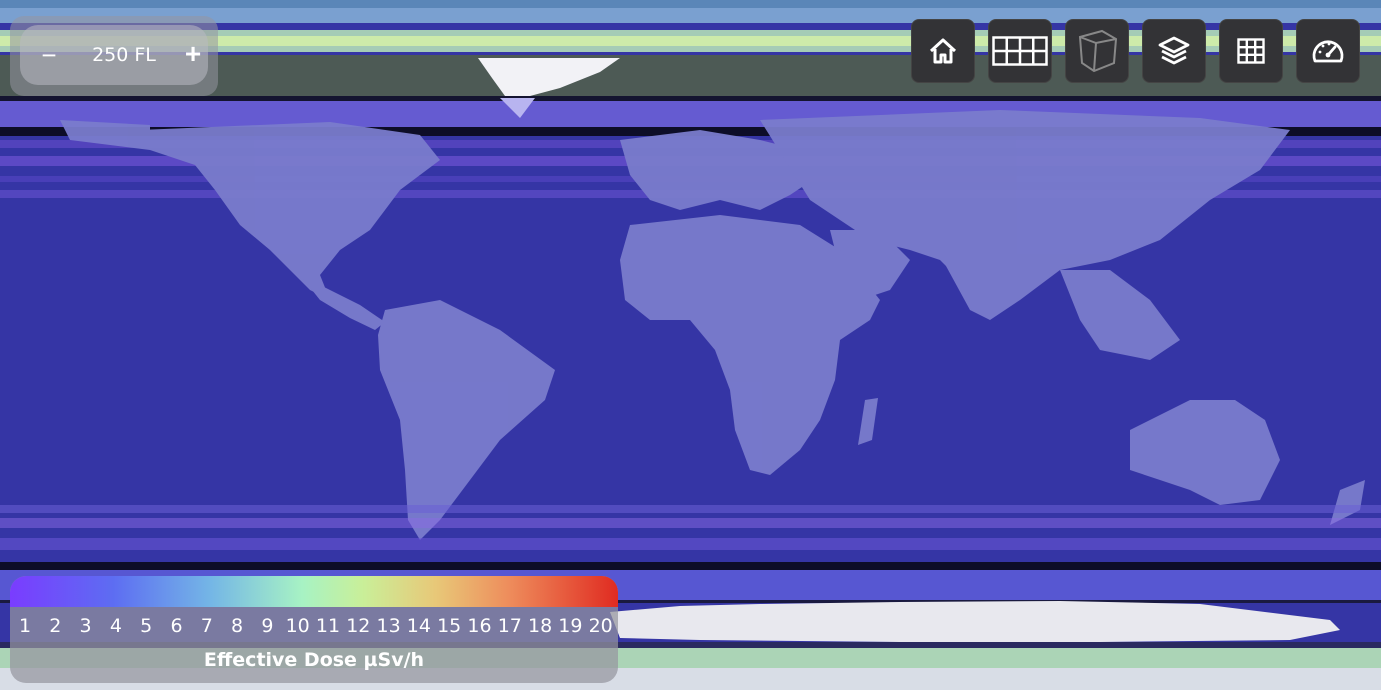  I want to click on layers-button, so click(1174, 51).